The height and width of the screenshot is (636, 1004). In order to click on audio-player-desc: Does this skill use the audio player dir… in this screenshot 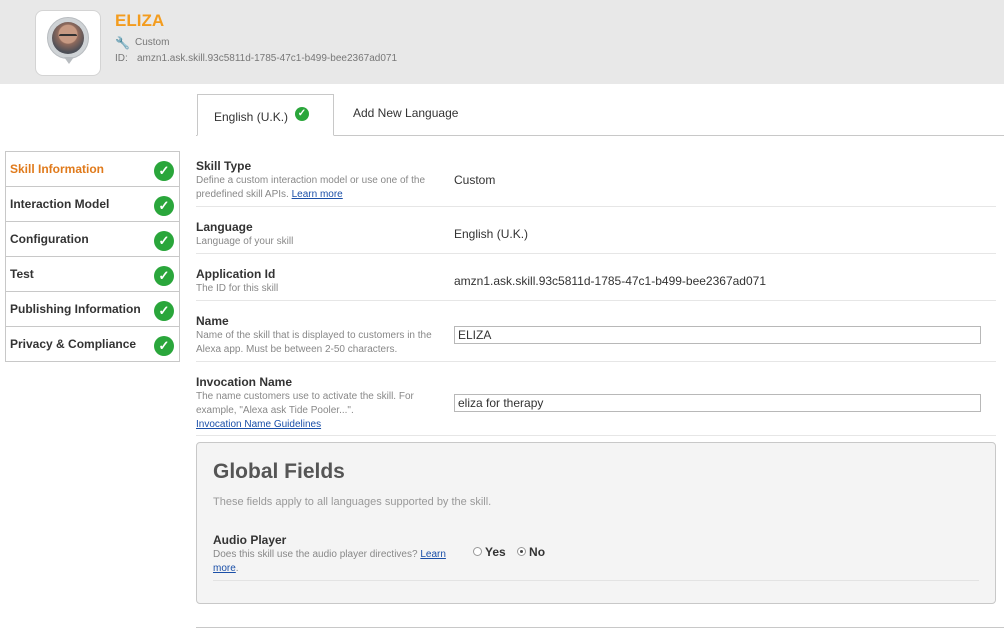, I will do `click(329, 561)`.